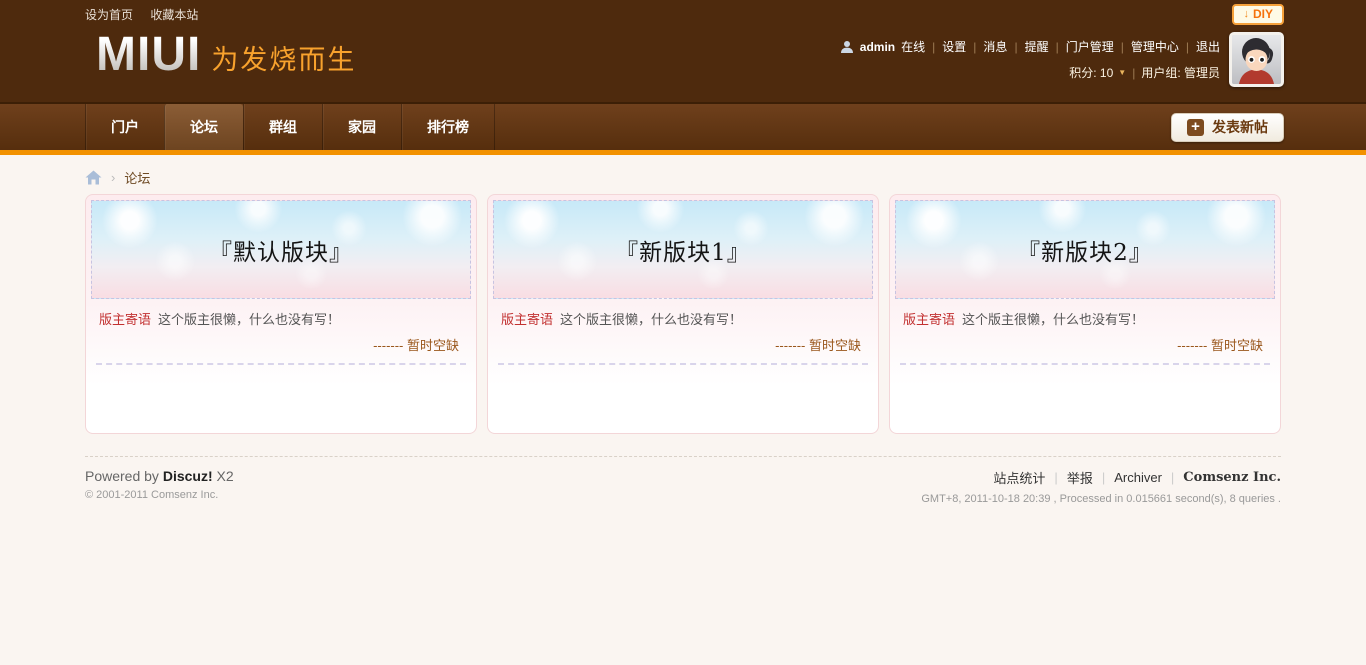 The image size is (1366, 665). Describe the element at coordinates (137, 177) in the screenshot. I see `breadcrumb-forum: 论坛` at that location.